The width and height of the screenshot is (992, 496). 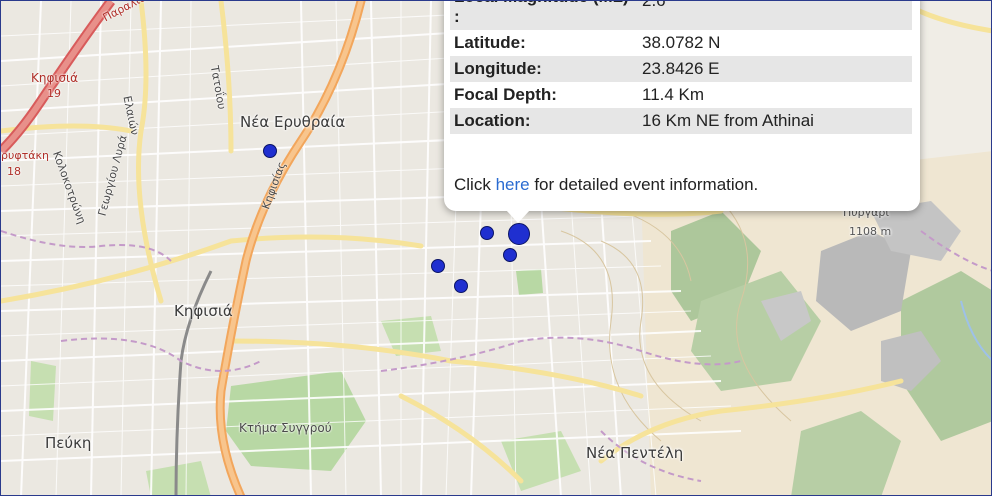 What do you see at coordinates (544, 69) in the screenshot?
I see `detail-key: Longitude:` at bounding box center [544, 69].